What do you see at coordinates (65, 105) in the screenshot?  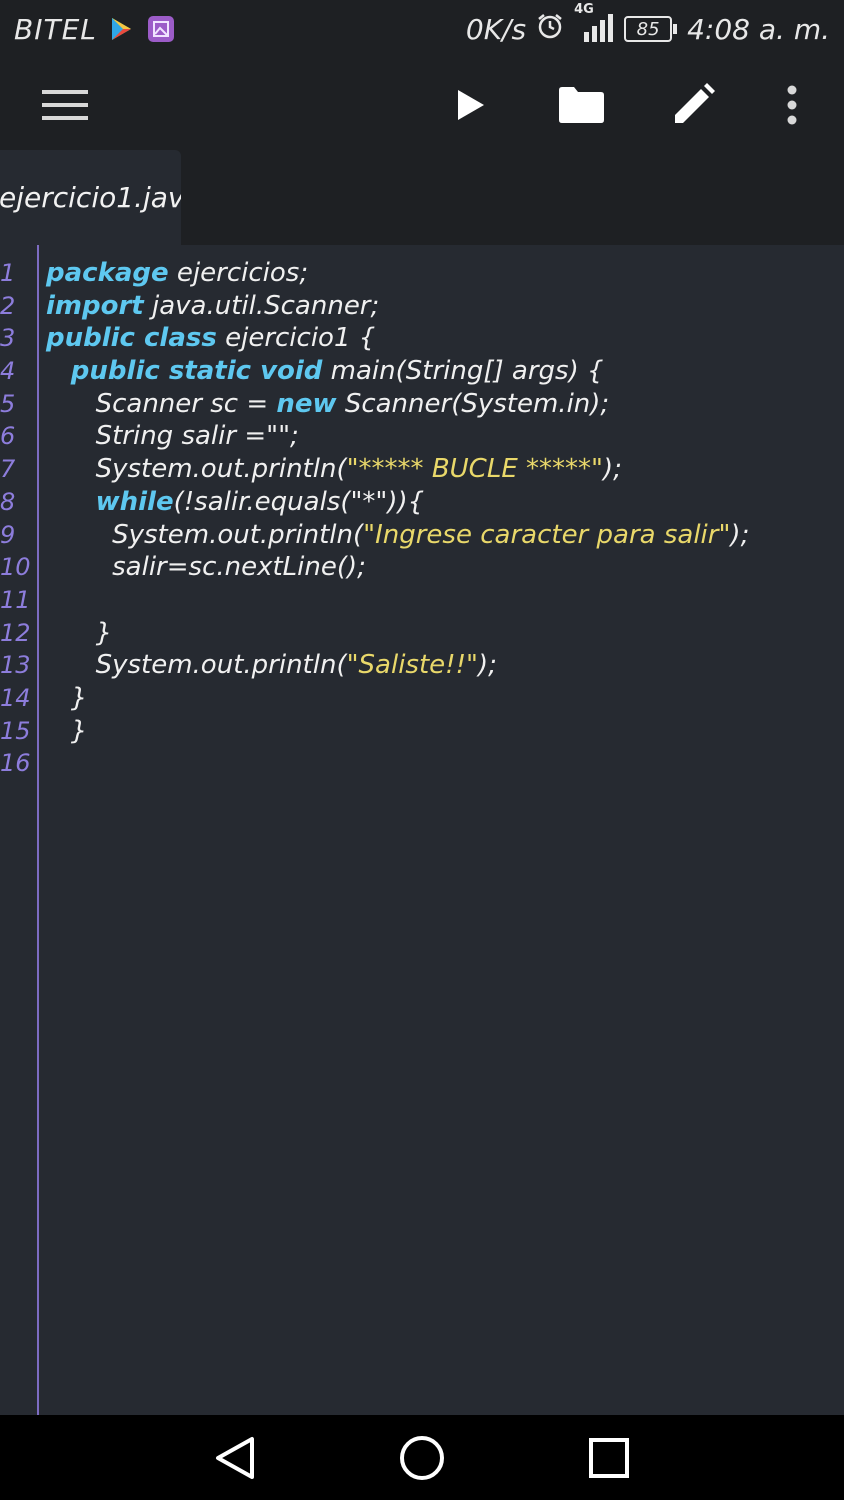 I see `menu-icon` at bounding box center [65, 105].